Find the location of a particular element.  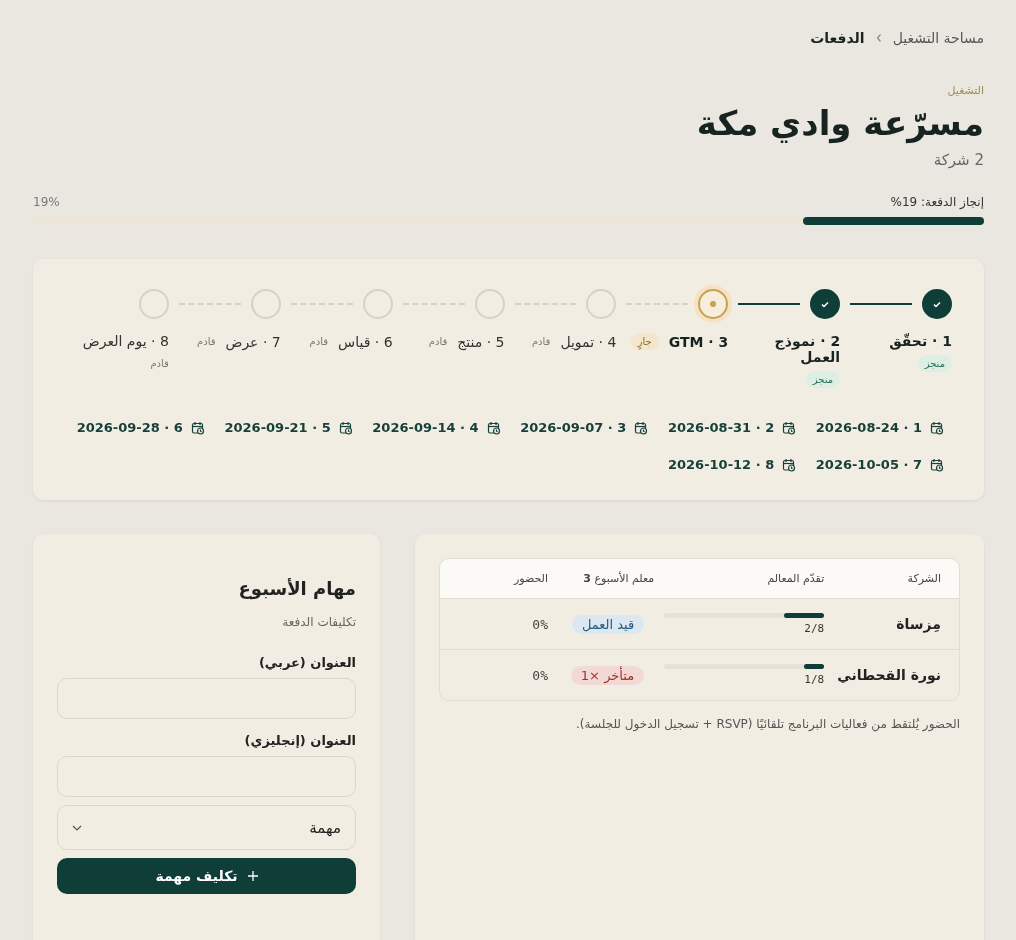

assign-task-button: تكليف مهمة is located at coordinates (206, 876).